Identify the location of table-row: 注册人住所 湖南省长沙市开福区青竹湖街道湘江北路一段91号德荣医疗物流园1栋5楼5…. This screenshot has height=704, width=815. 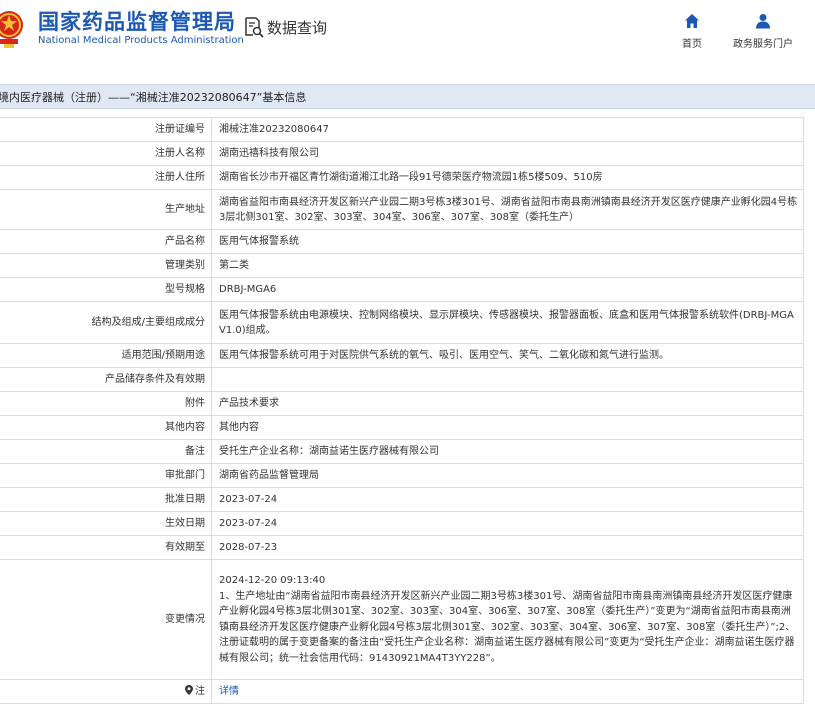
(402, 177).